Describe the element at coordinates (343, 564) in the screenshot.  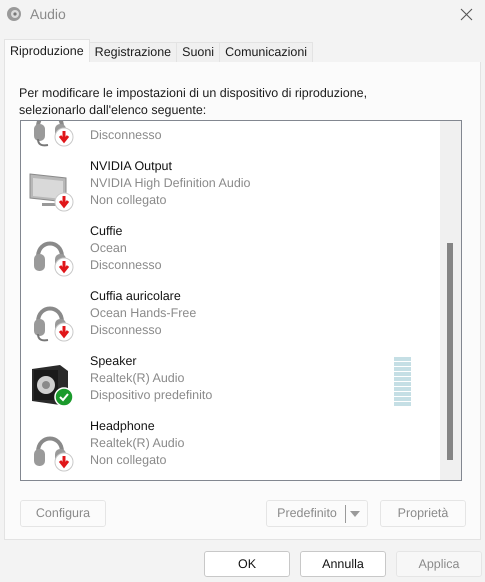
I see `button: Annulla` at that location.